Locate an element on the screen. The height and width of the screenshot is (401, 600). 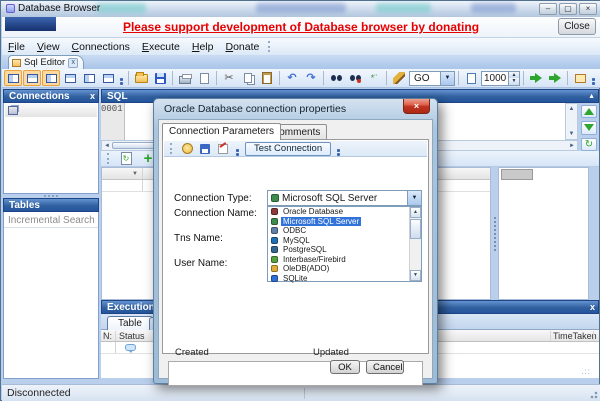
scroll-left-icon: ◄ is located at coordinates (106, 146).